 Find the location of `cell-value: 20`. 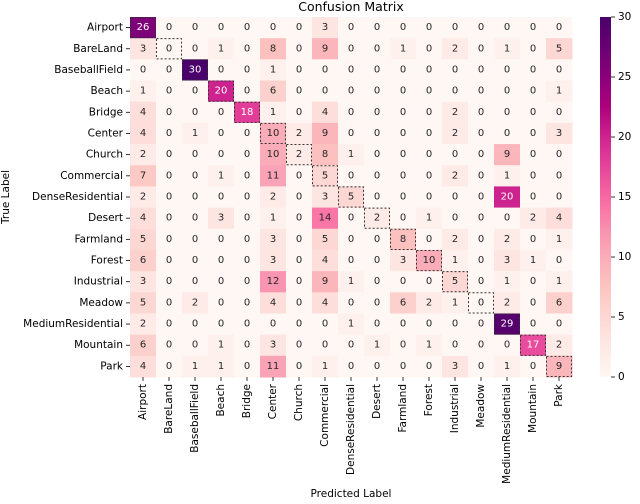

cell-value: 20 is located at coordinates (221, 91).